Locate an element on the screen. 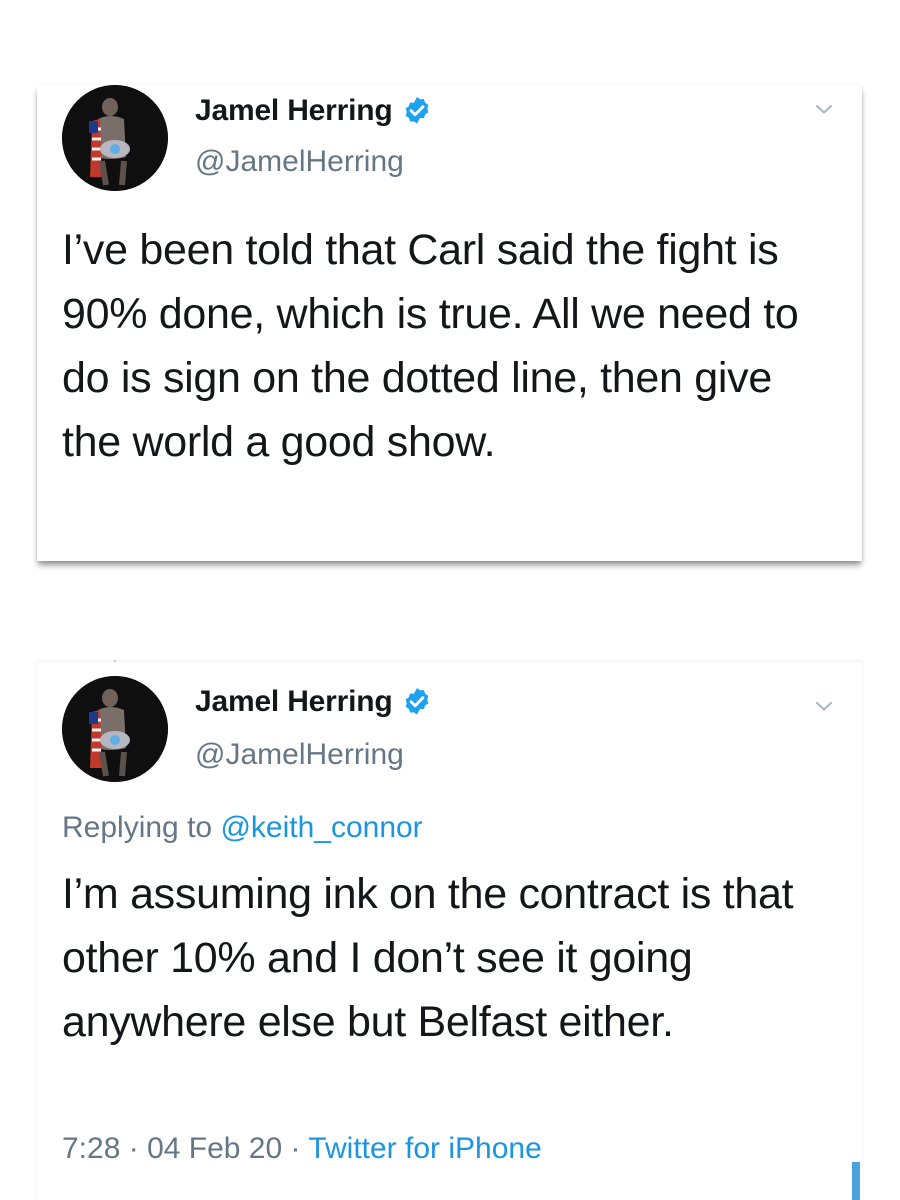 The image size is (900, 1200). reply-to-handle-link: @keith_connor is located at coordinates (321, 827).